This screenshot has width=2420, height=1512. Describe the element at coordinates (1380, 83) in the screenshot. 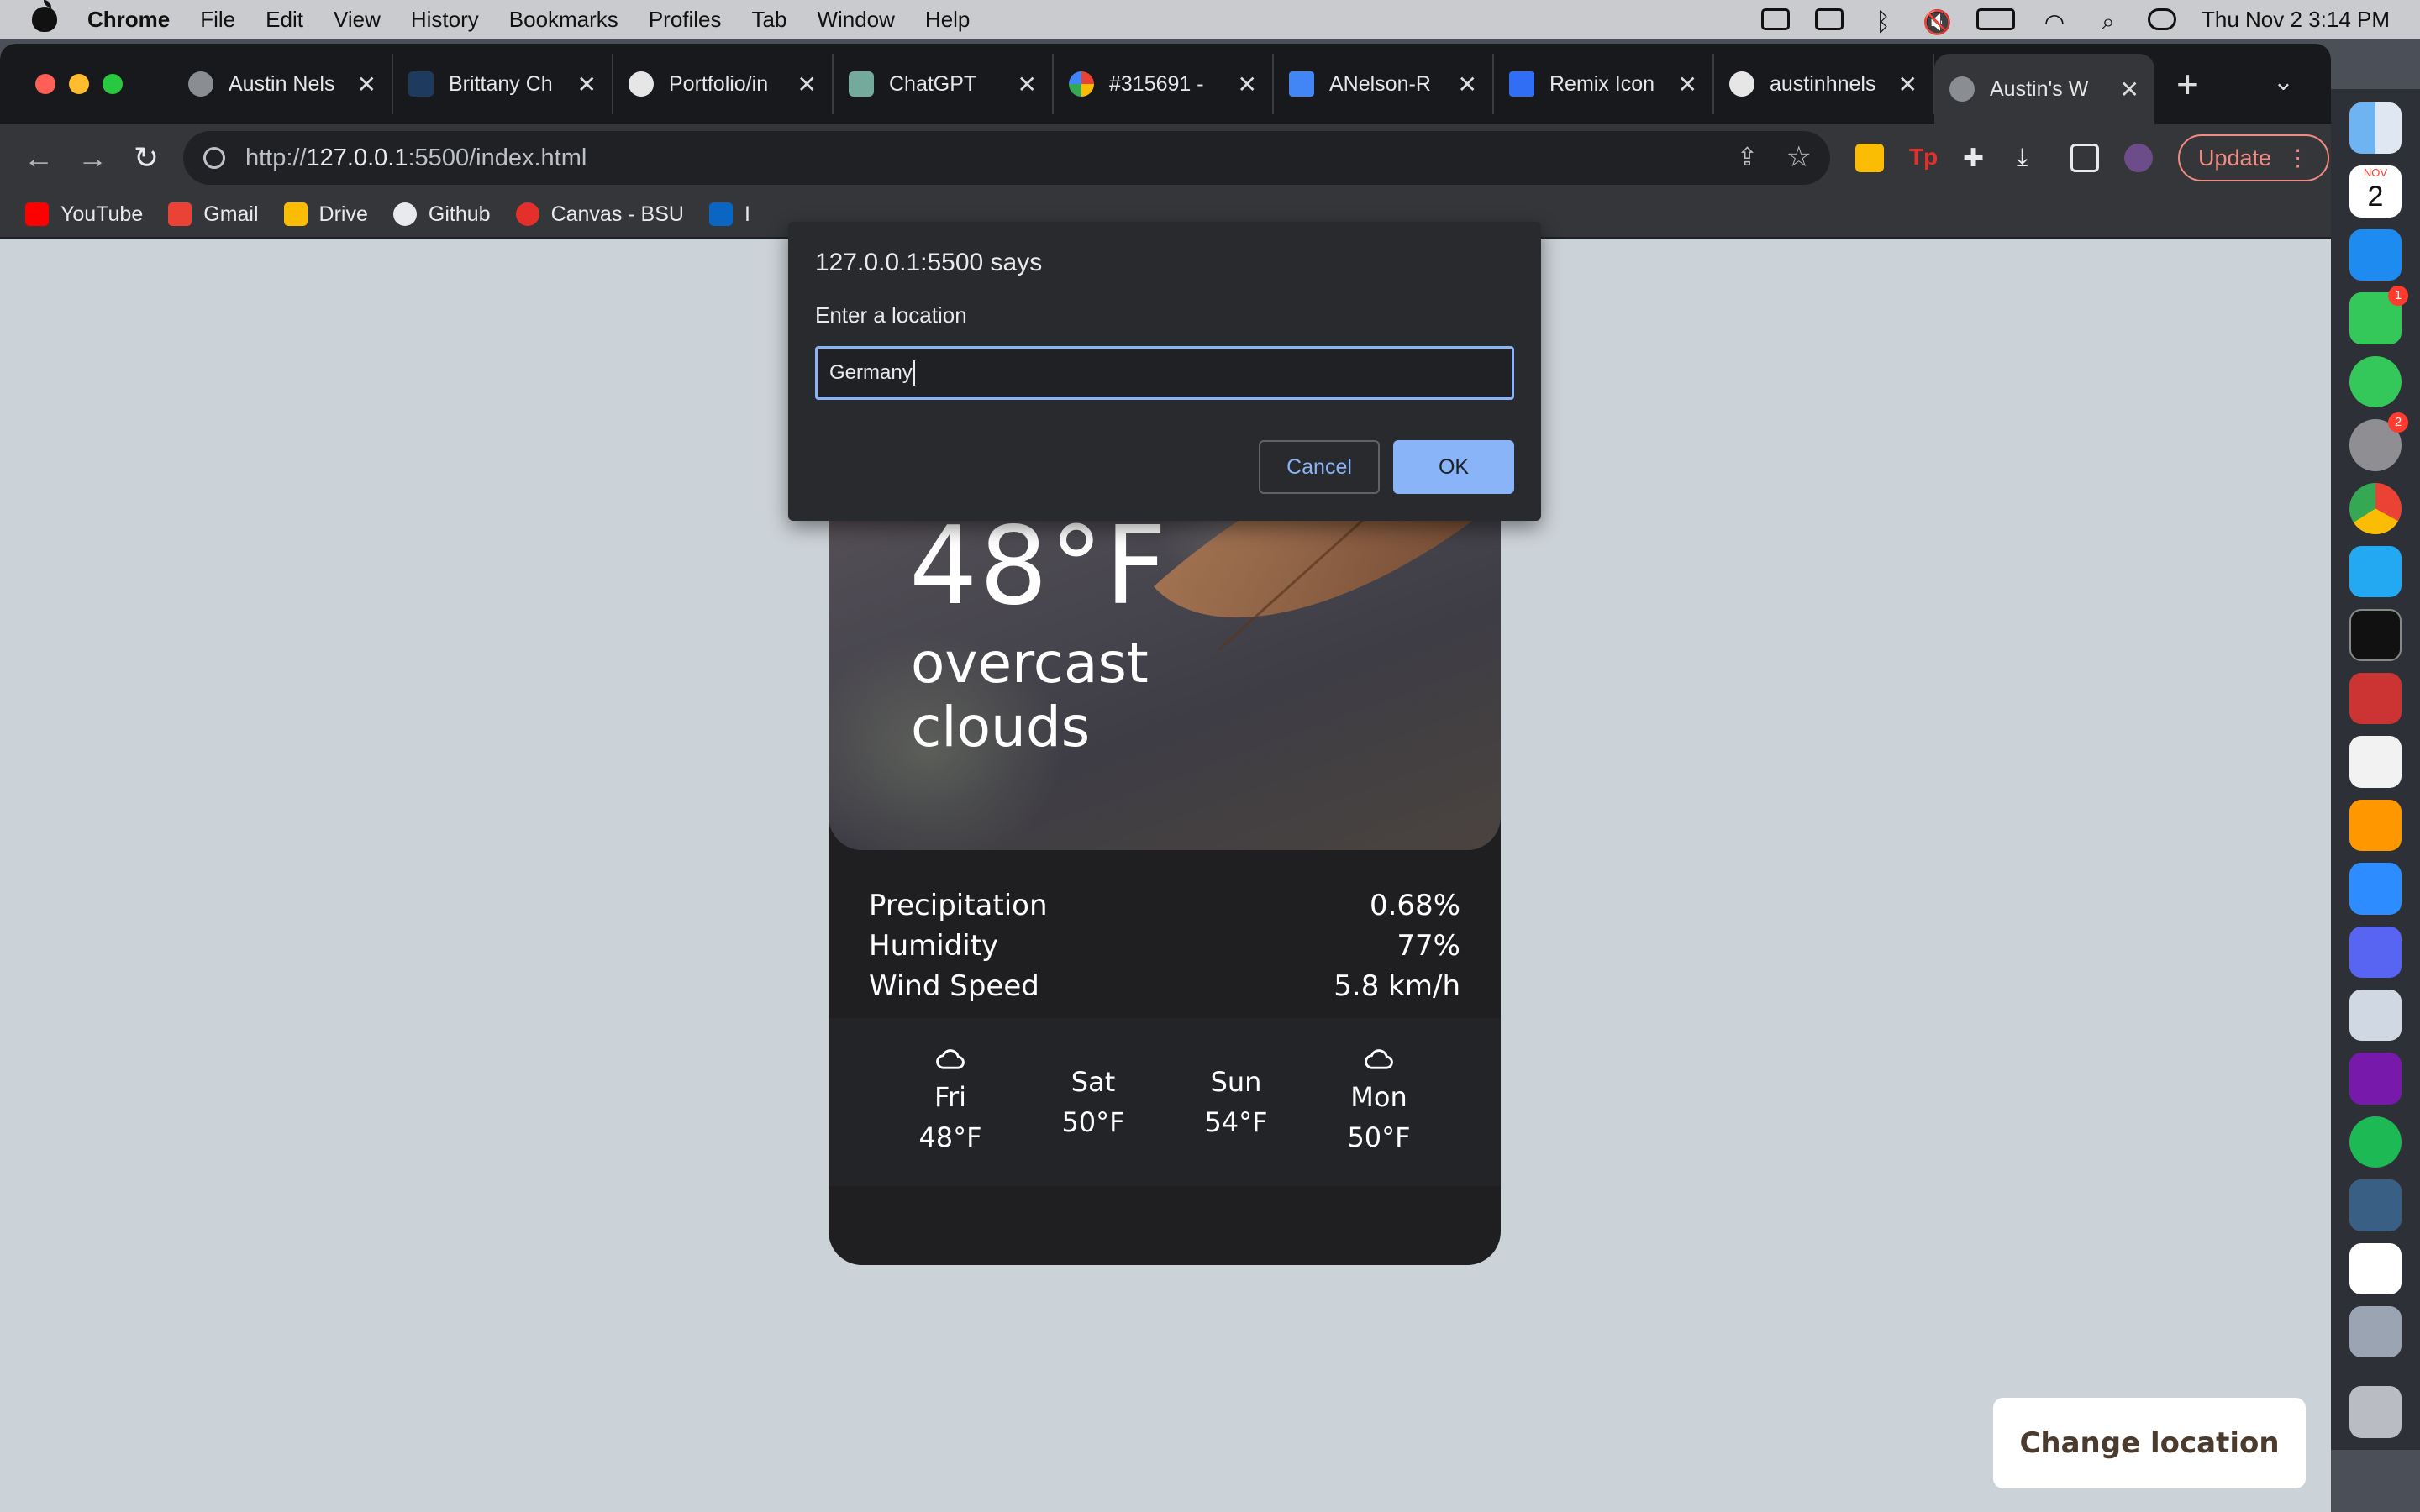

I see `tab-label: ANelson-R` at that location.